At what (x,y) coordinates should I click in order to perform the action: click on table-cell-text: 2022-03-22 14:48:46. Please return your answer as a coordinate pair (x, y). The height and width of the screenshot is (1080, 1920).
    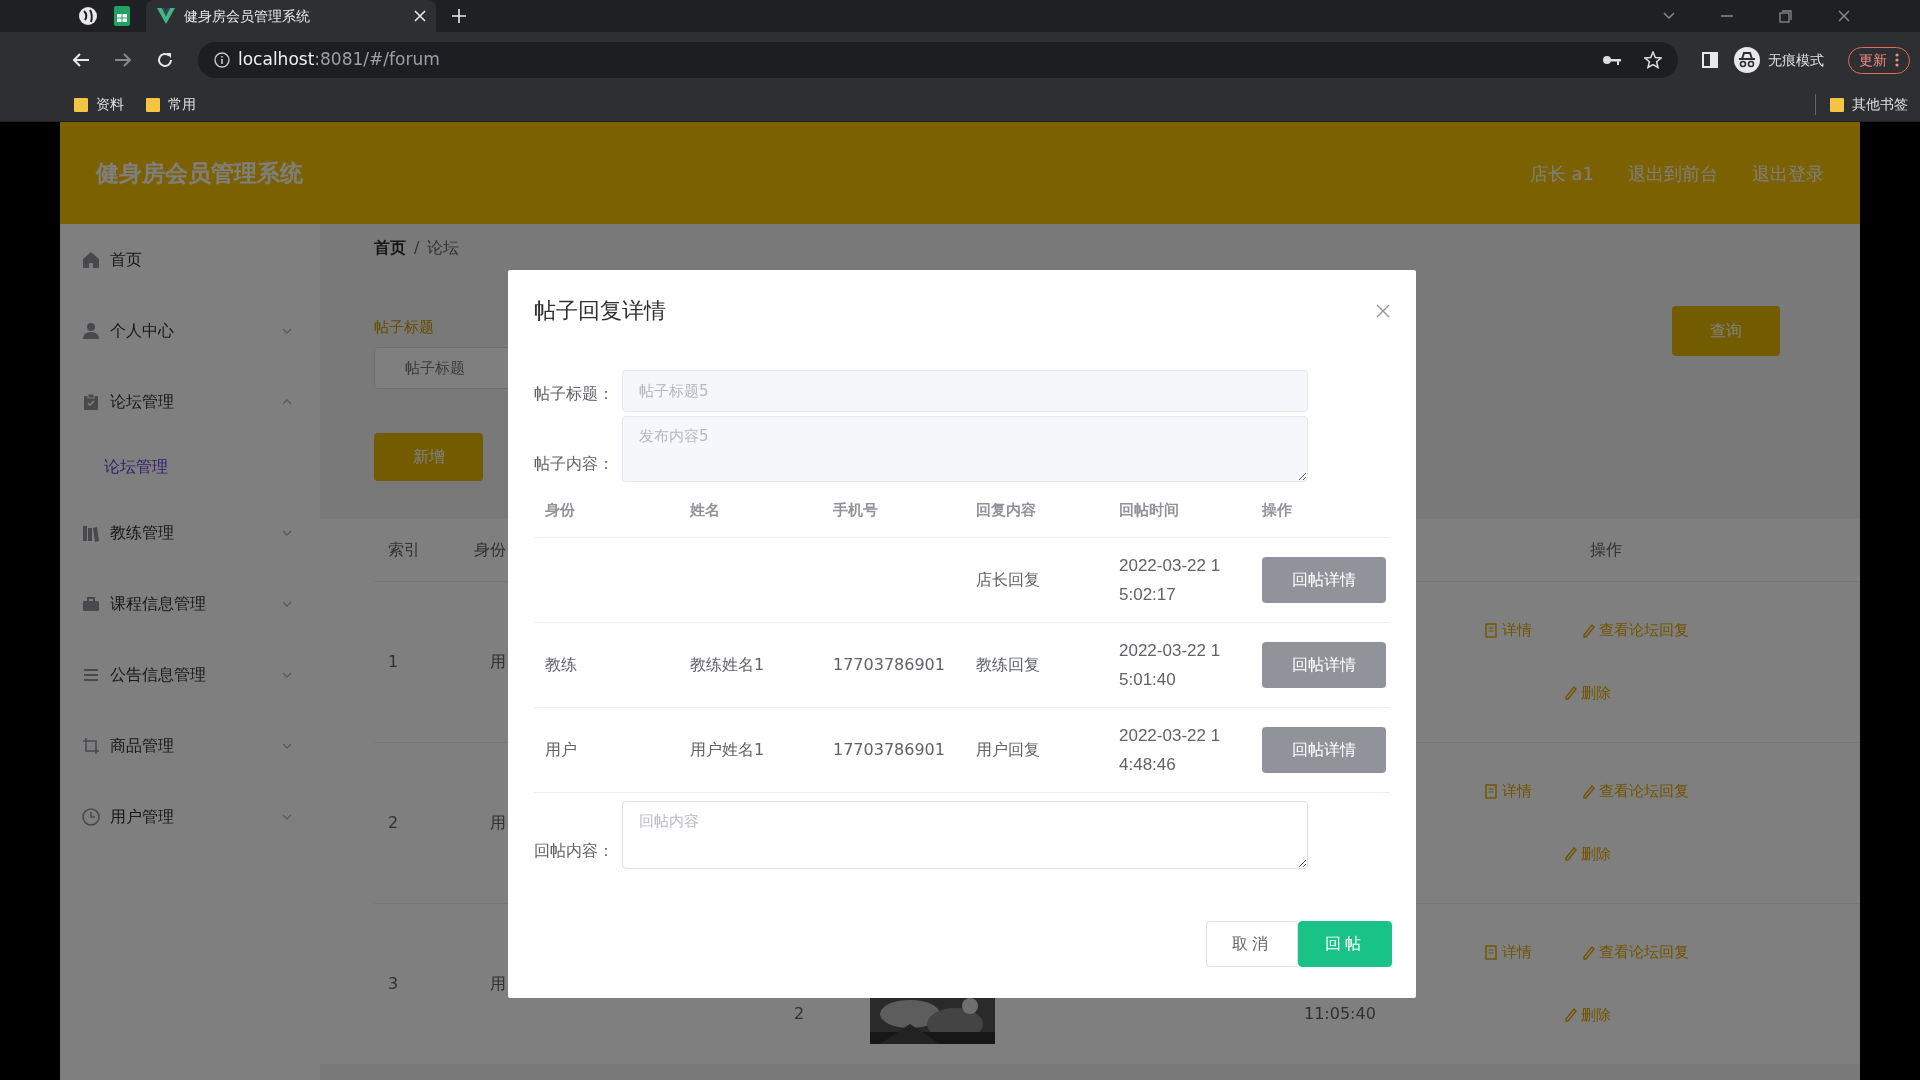
    Looking at the image, I should click on (1170, 751).